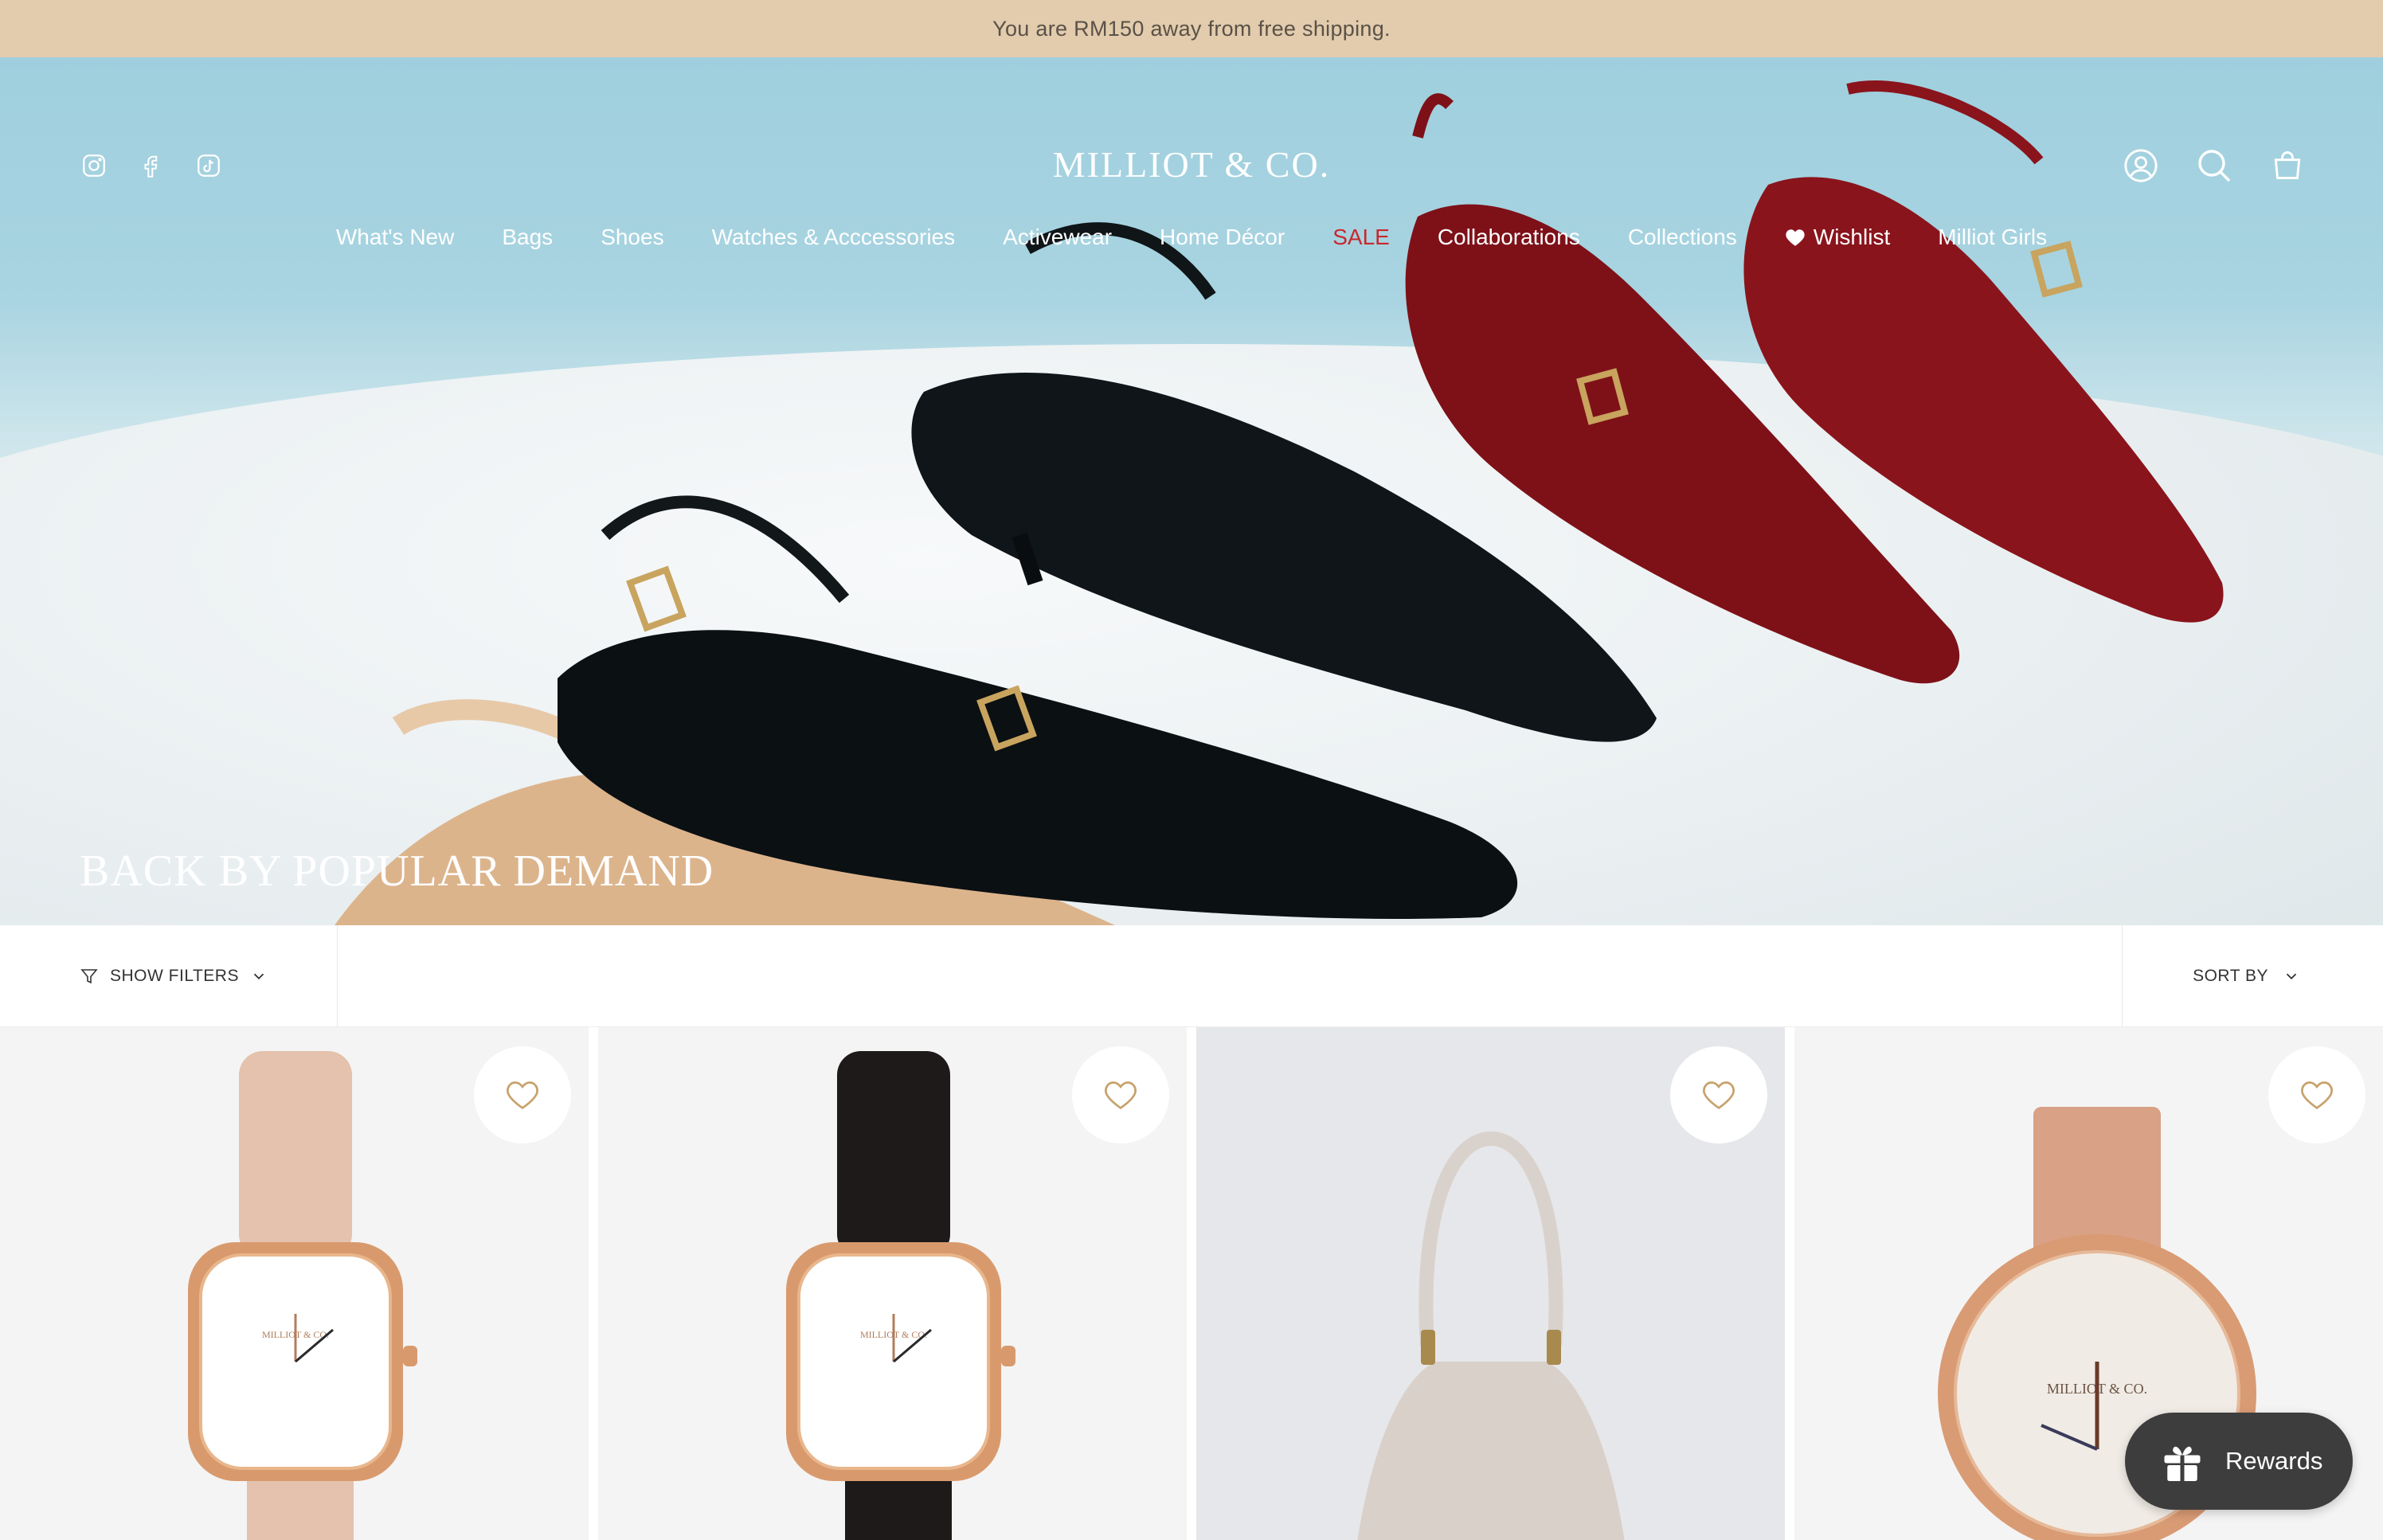  I want to click on nav-item-wishlist: Wishlist, so click(1837, 237).